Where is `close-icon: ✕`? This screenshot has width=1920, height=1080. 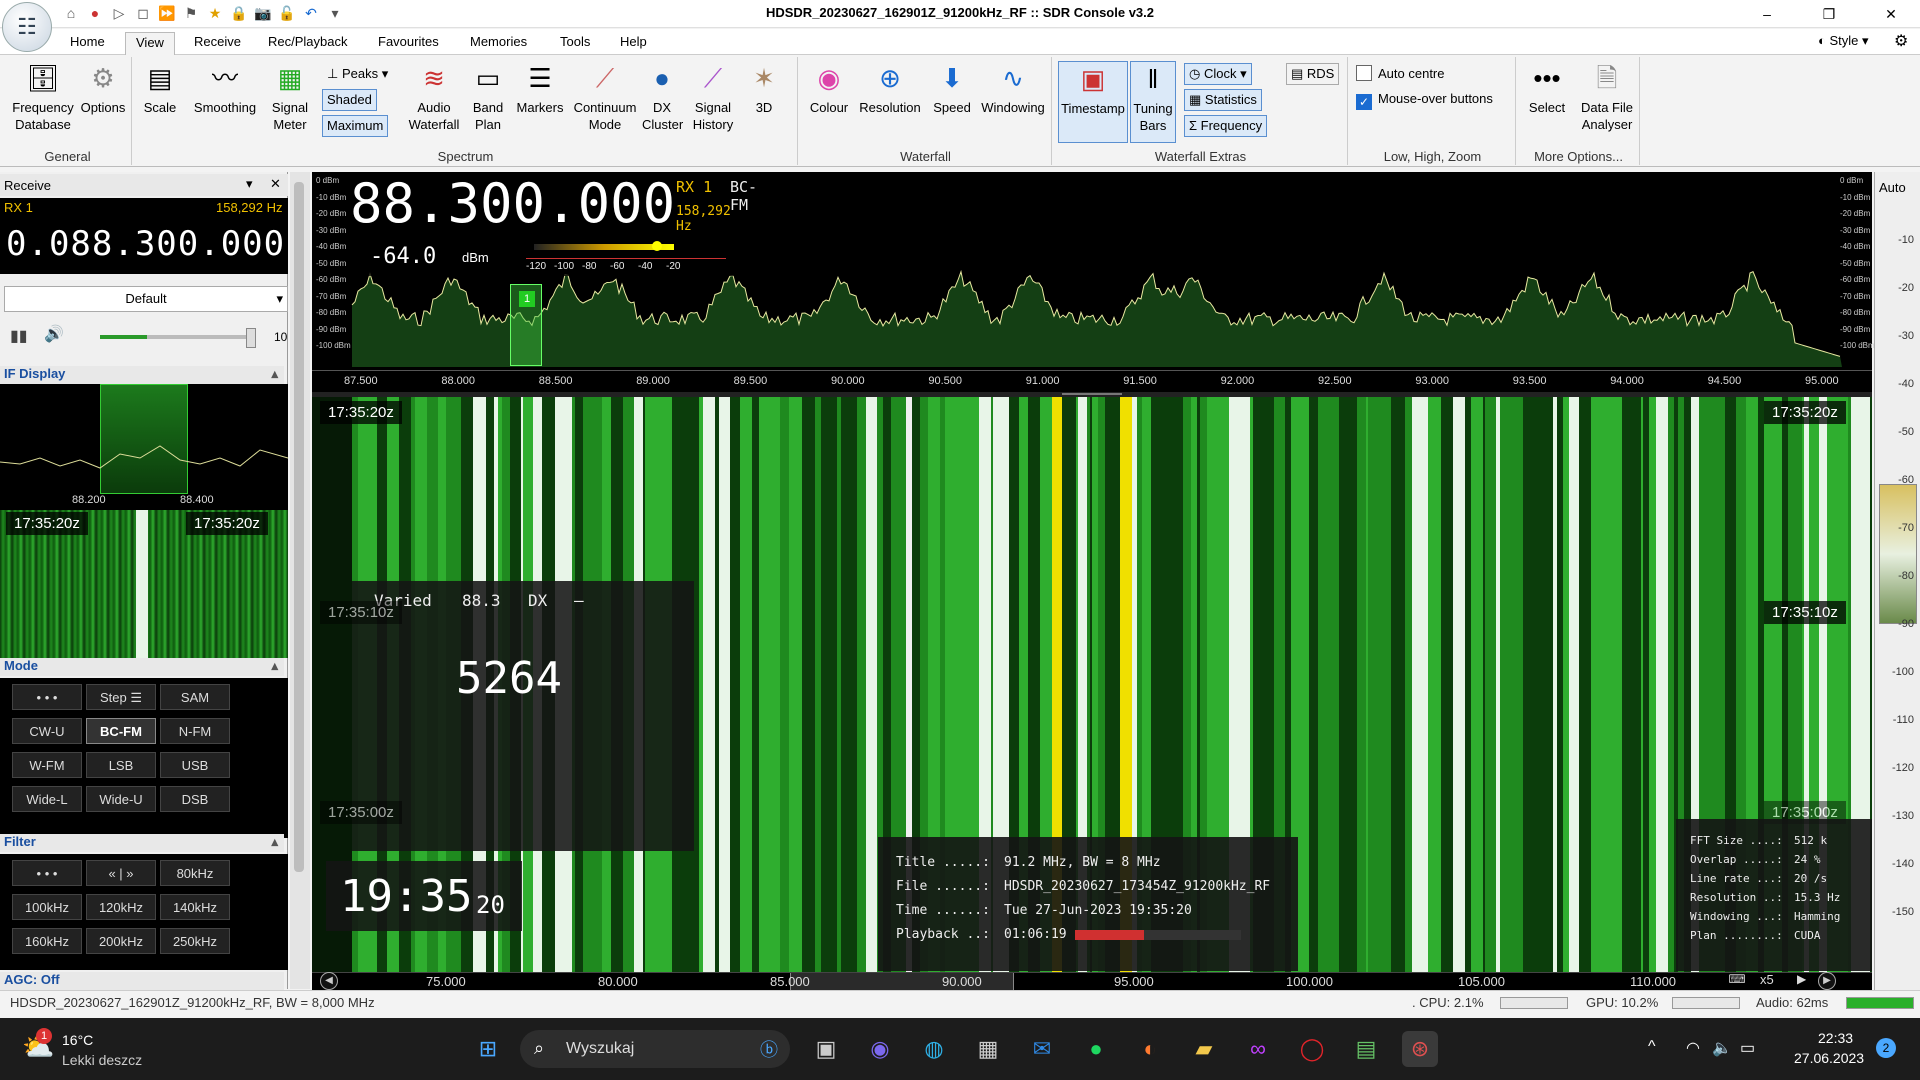 close-icon: ✕ is located at coordinates (275, 184).